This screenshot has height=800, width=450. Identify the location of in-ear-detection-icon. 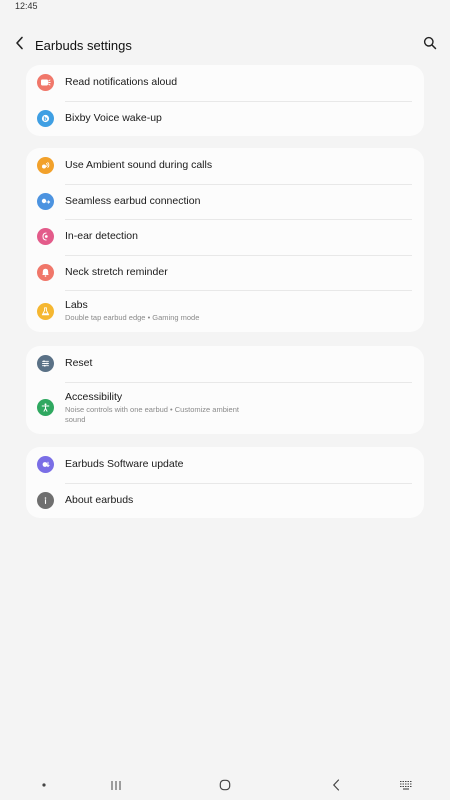
(45, 237).